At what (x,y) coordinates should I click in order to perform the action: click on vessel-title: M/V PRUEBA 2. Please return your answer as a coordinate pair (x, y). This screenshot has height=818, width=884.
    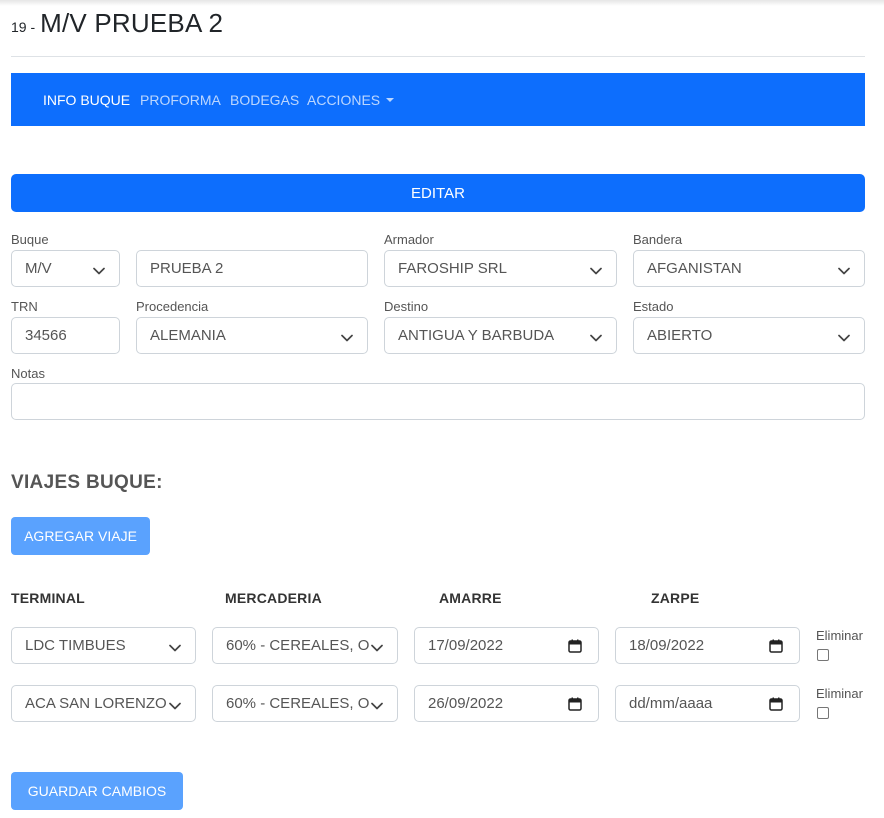
    Looking at the image, I should click on (132, 23).